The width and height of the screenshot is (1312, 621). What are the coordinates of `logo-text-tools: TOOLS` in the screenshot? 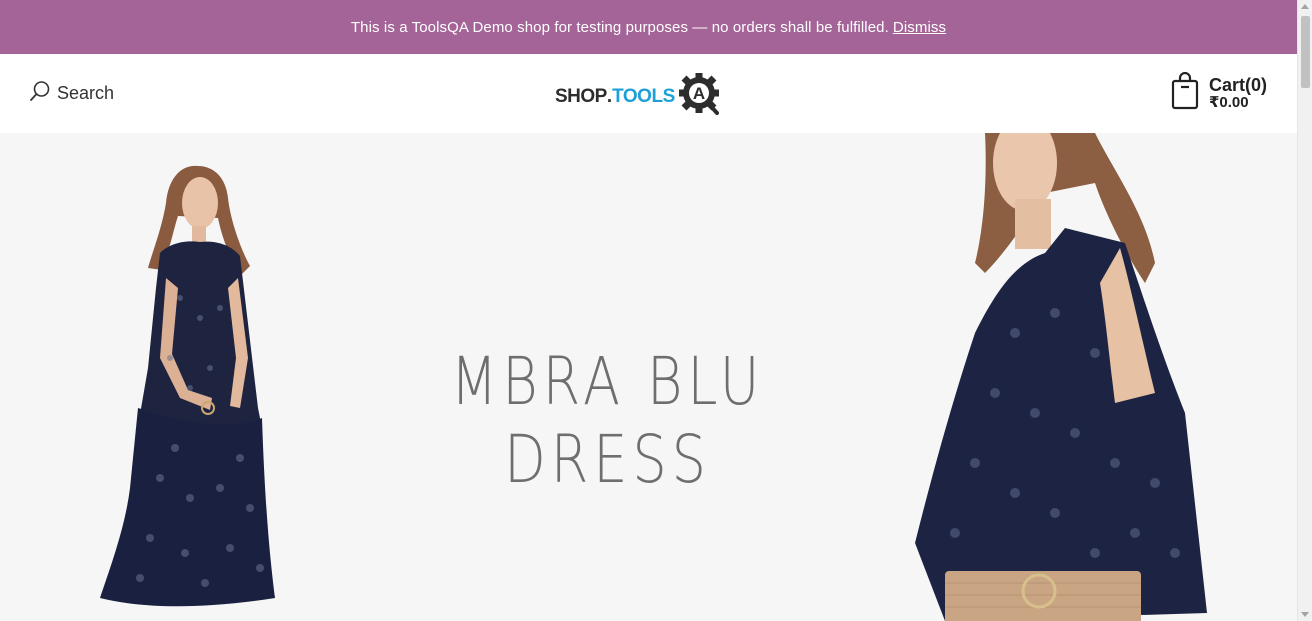 It's located at (643, 96).